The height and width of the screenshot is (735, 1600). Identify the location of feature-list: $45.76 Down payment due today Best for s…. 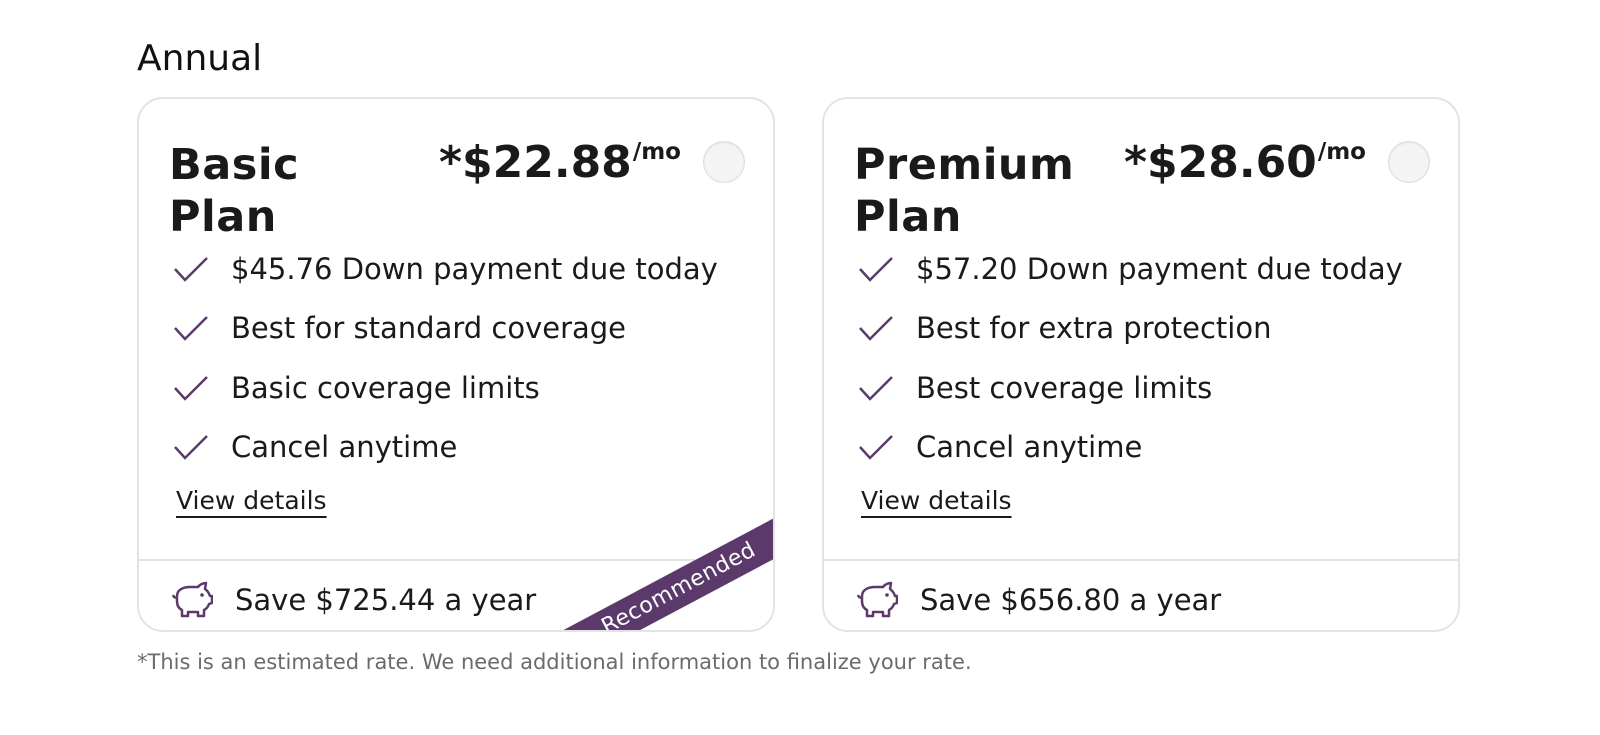
(445, 358).